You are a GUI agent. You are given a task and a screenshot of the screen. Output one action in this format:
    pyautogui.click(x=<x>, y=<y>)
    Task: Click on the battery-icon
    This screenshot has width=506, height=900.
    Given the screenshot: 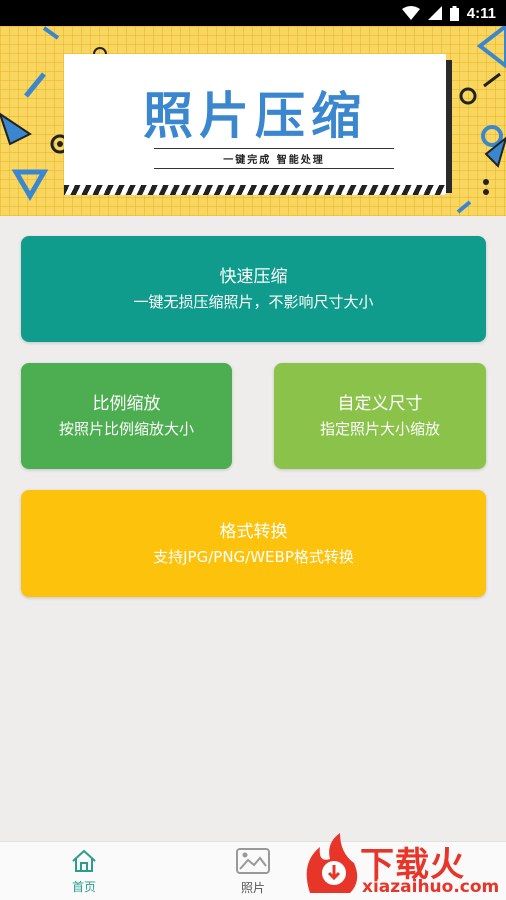 What is the action you would take?
    pyautogui.click(x=454, y=13)
    